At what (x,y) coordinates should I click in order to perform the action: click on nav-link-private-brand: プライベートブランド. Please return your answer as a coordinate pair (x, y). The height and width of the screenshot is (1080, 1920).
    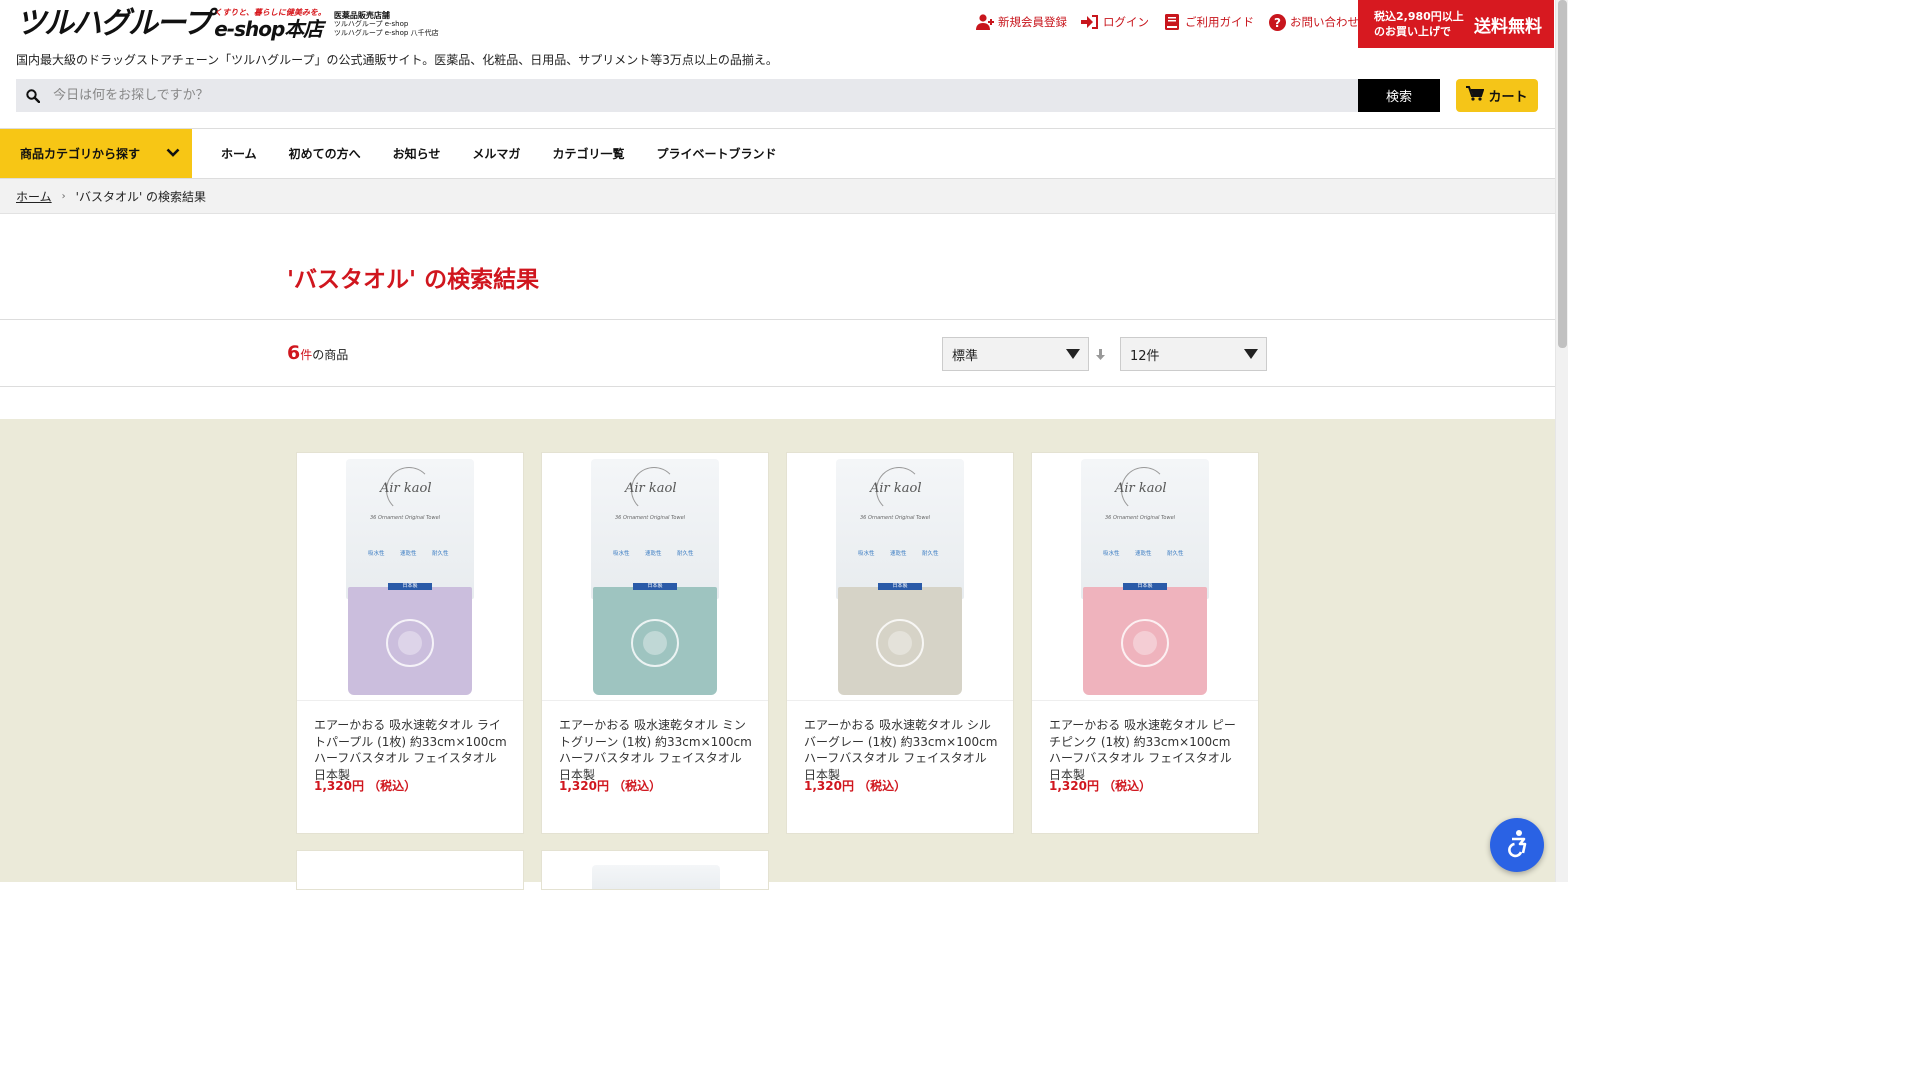
    Looking at the image, I should click on (716, 153).